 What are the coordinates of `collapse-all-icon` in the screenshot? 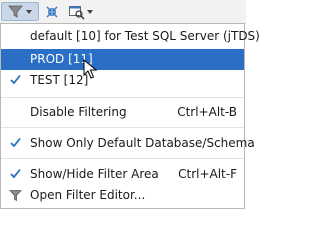 It's located at (52, 11).